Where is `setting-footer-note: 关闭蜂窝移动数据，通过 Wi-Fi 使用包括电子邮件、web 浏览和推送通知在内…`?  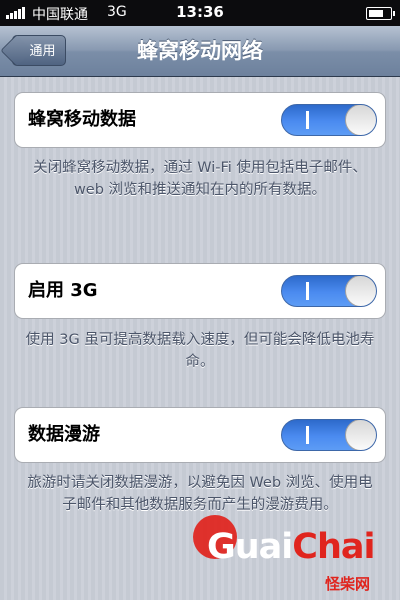 setting-footer-note: 关闭蜂窝移动数据，通过 Wi-Fi 使用包括电子邮件、web 浏览和推送通知在内… is located at coordinates (200, 179).